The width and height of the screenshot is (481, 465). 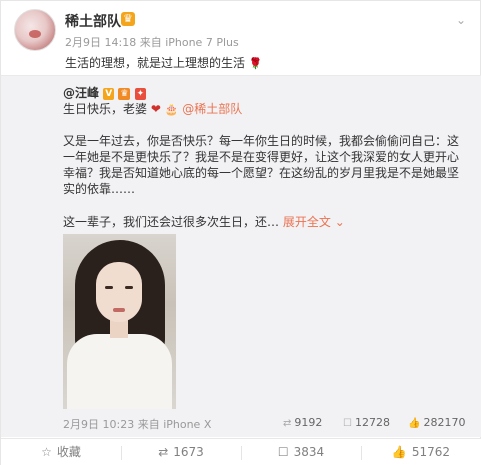 What do you see at coordinates (46, 452) in the screenshot?
I see `star-icon: ☆` at bounding box center [46, 452].